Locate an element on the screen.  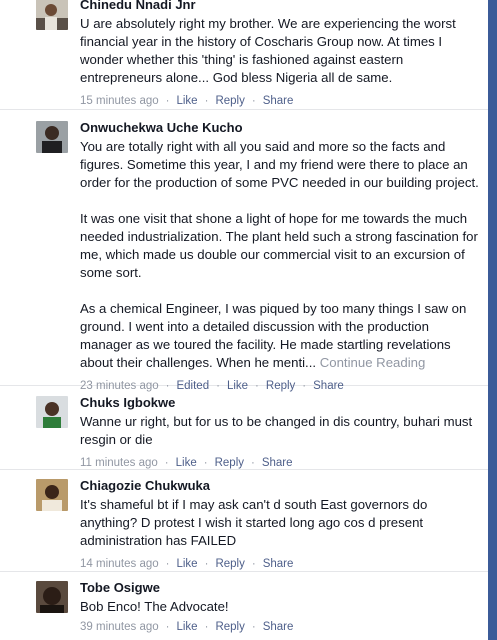
comment-timestamp: 14 minutes ago is located at coordinates (119, 564).